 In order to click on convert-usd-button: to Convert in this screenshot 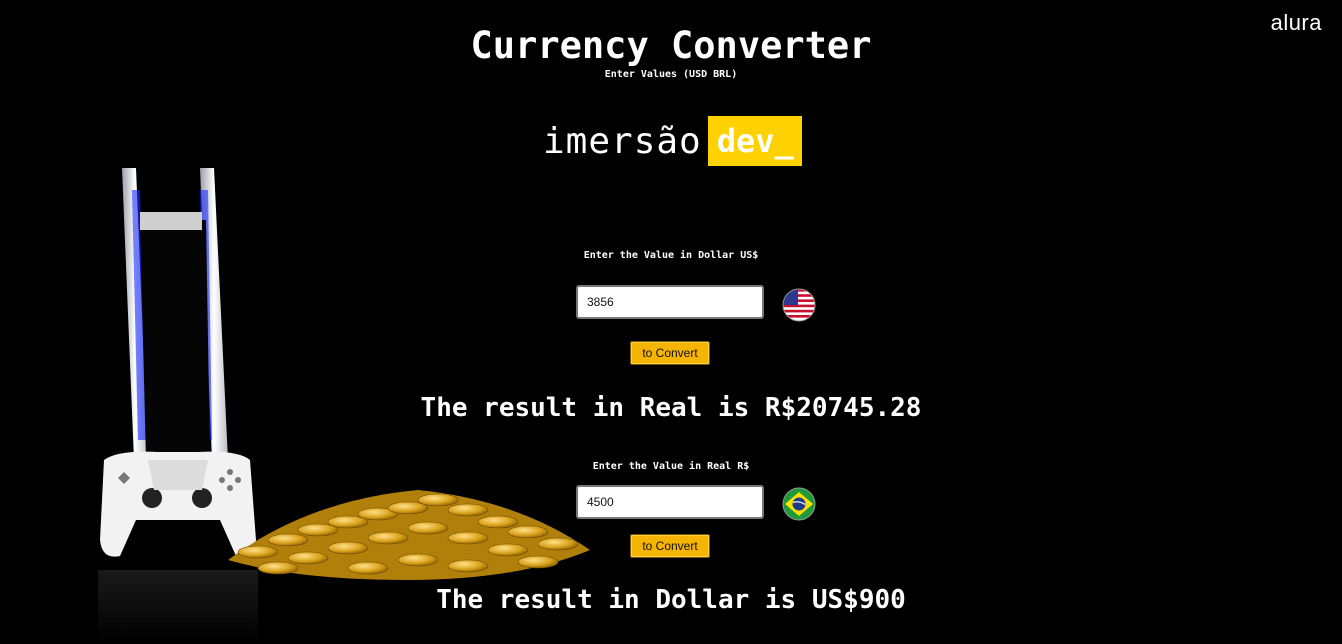, I will do `click(670, 353)`.